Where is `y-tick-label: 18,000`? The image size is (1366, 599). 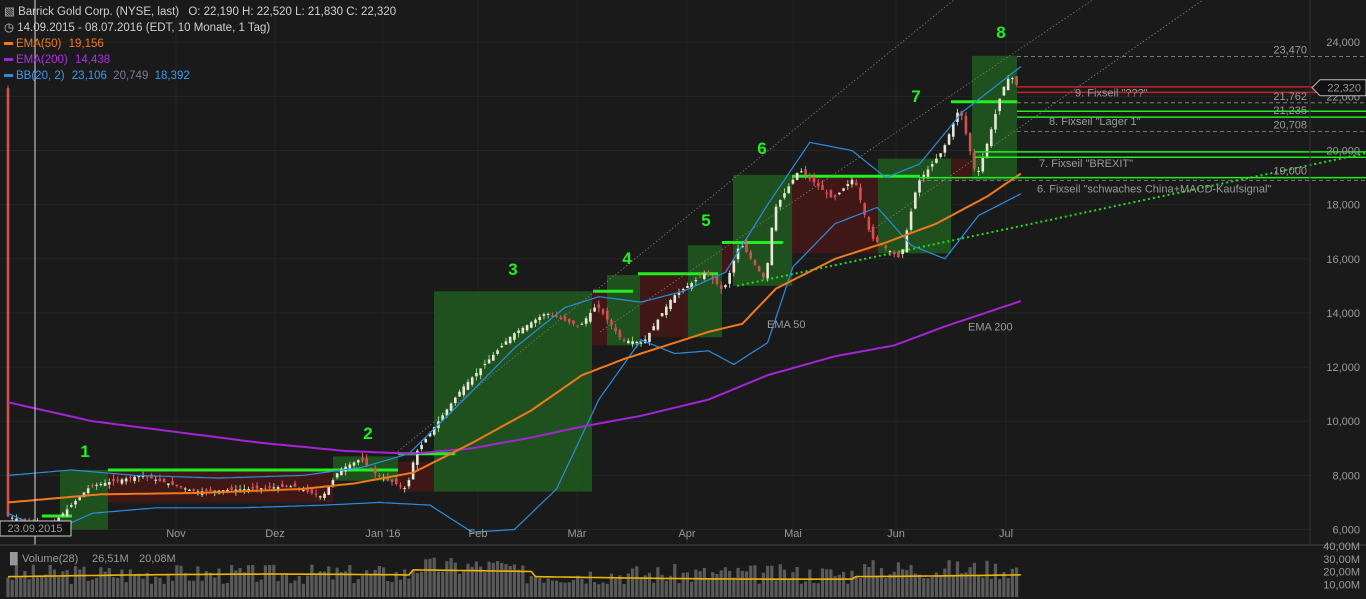
y-tick-label: 18,000 is located at coordinates (1343, 206).